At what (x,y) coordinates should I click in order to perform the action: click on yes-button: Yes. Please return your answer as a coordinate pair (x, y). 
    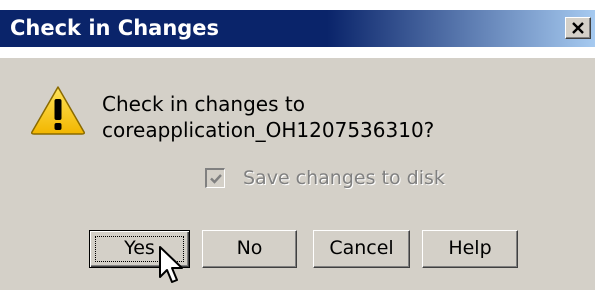
    Looking at the image, I should click on (139, 249).